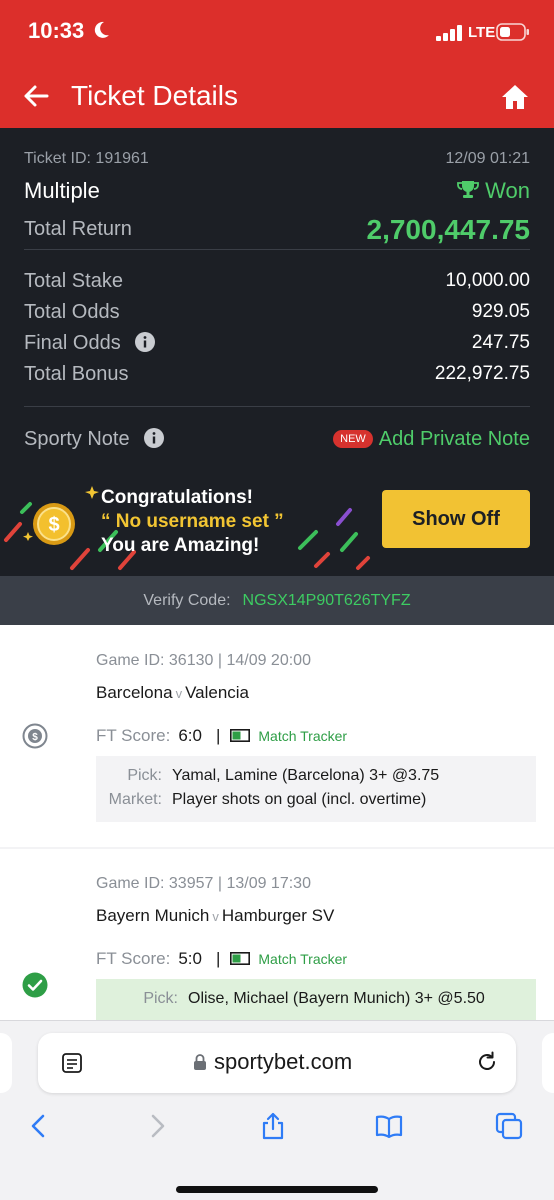 This screenshot has height=1200, width=554. Describe the element at coordinates (454, 439) in the screenshot. I see `add-note-label: Add Private Note` at that location.